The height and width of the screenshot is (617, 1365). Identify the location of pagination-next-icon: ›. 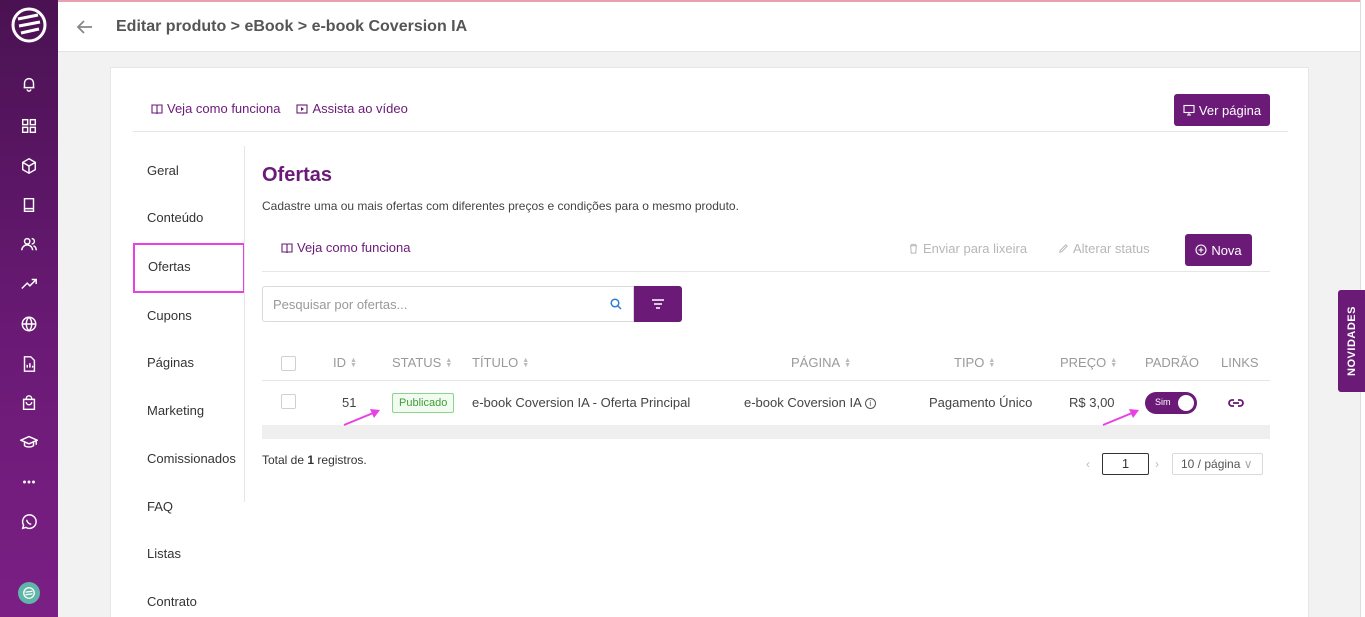
(1157, 464).